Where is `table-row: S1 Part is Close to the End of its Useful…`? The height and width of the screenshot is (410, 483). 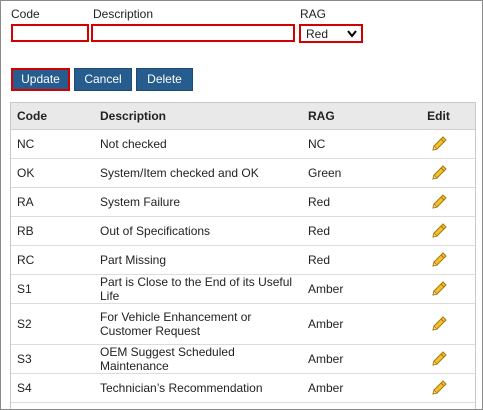
table-row: S1 Part is Close to the End of its Useful… is located at coordinates (243, 289).